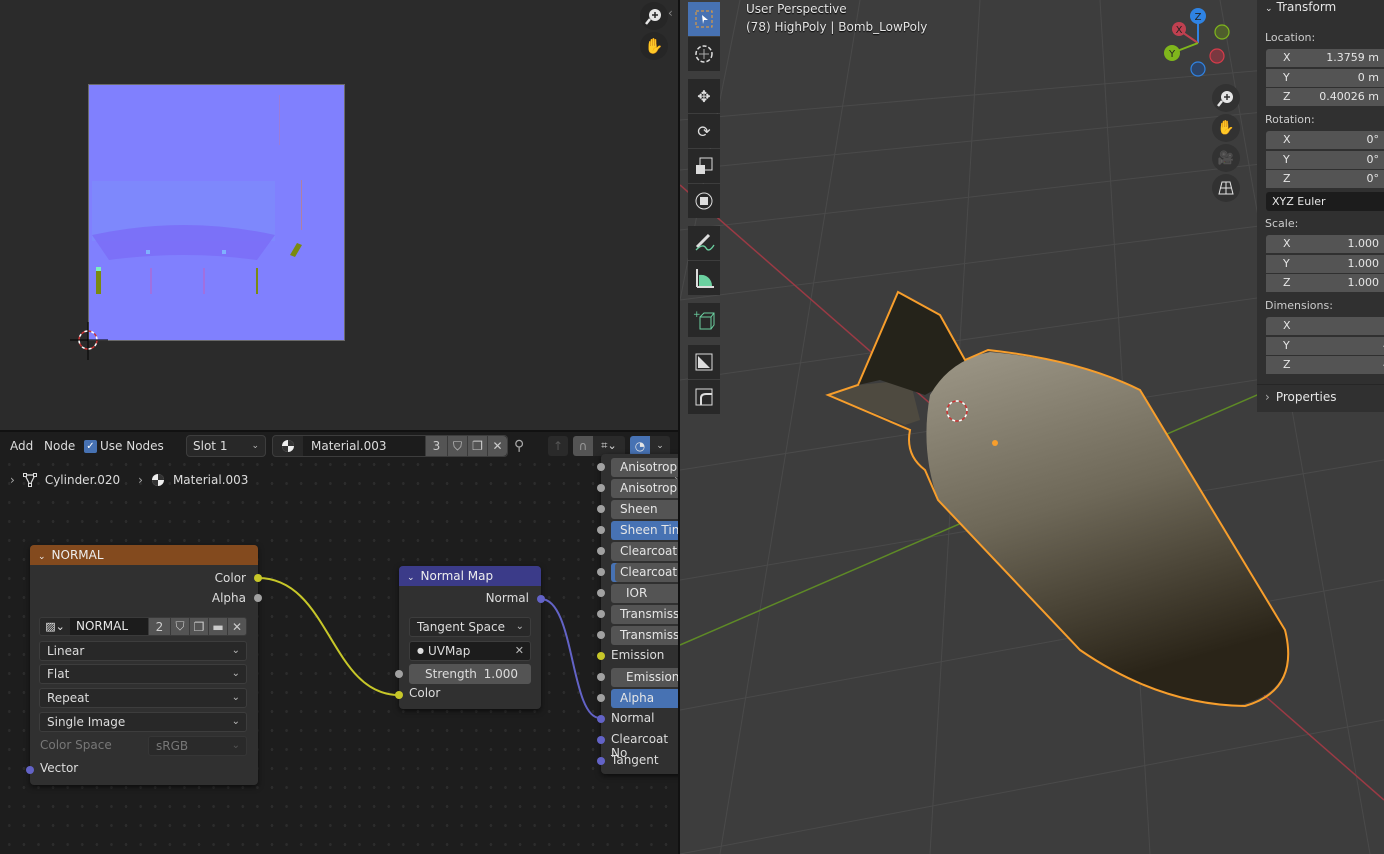  Describe the element at coordinates (198, 626) in the screenshot. I see `duplicate-image-icon: ❐` at that location.